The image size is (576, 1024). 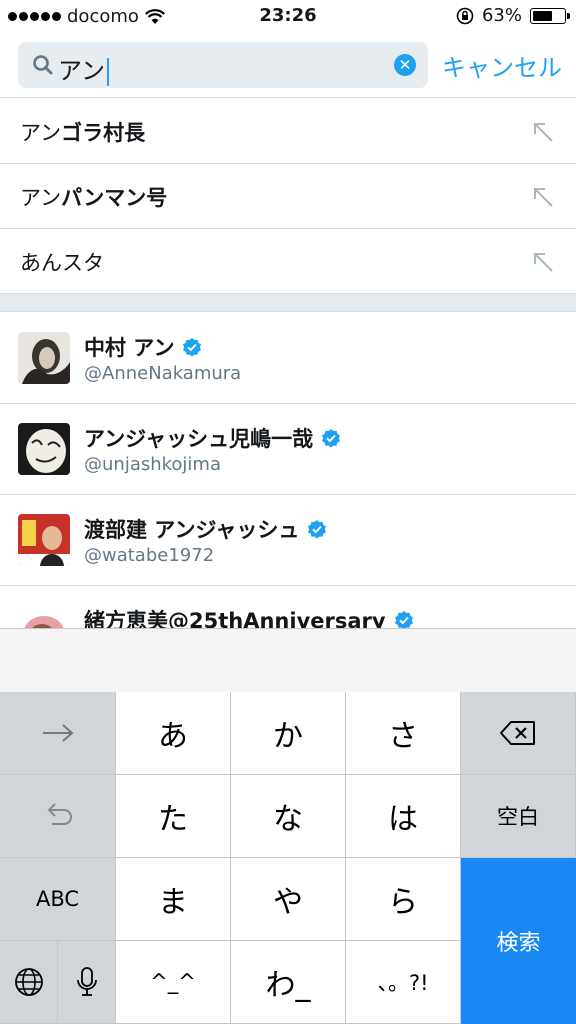 What do you see at coordinates (83, 133) in the screenshot?
I see `suggestion-text: アンゴラ村長` at bounding box center [83, 133].